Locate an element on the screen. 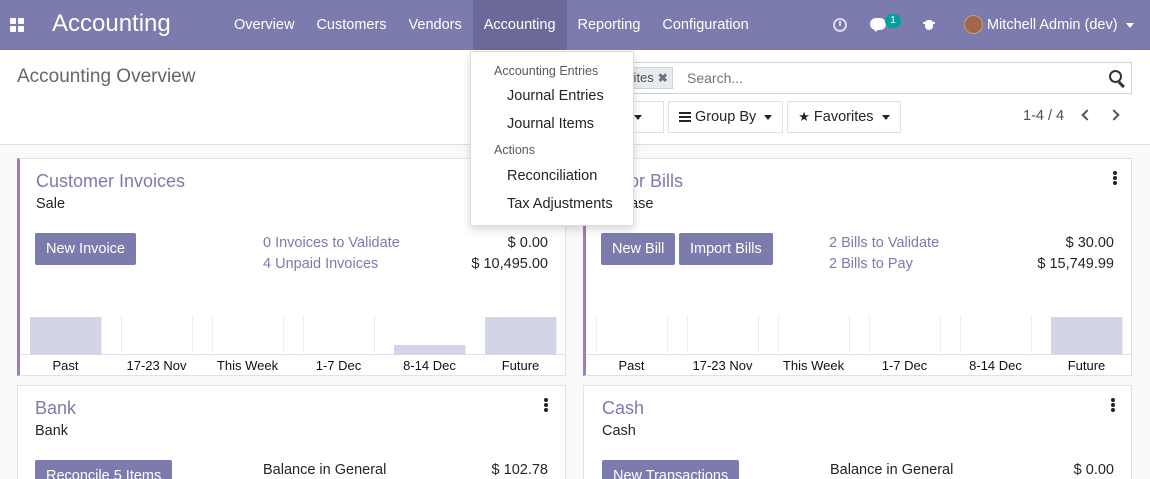  pager-value: 1-4 / 4 is located at coordinates (1043, 116).